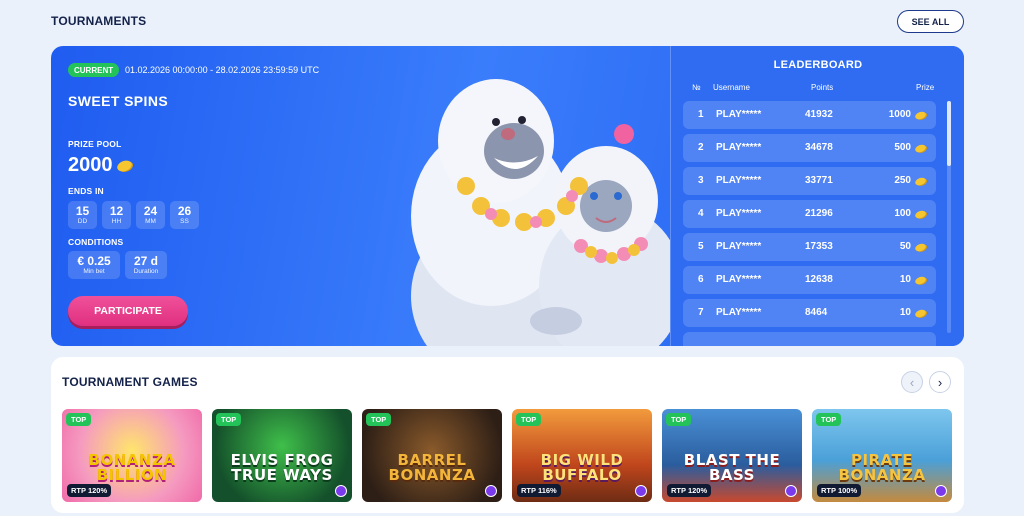 This screenshot has height=516, width=1024. Describe the element at coordinates (94, 265) in the screenshot. I see `condition-min-bet: € 0.25 Min bet` at that location.